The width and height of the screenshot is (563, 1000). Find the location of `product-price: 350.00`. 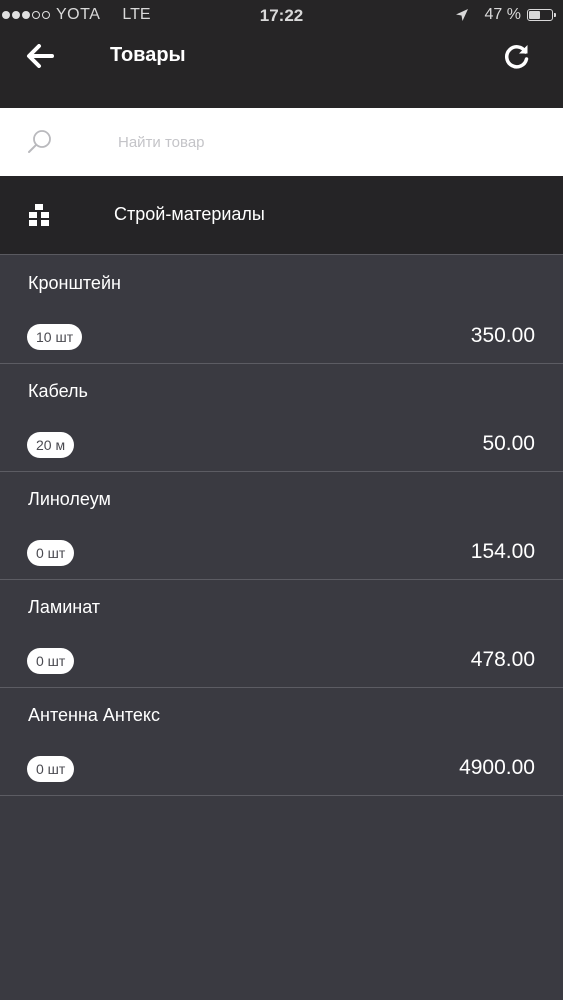

product-price: 350.00 is located at coordinates (502, 335).